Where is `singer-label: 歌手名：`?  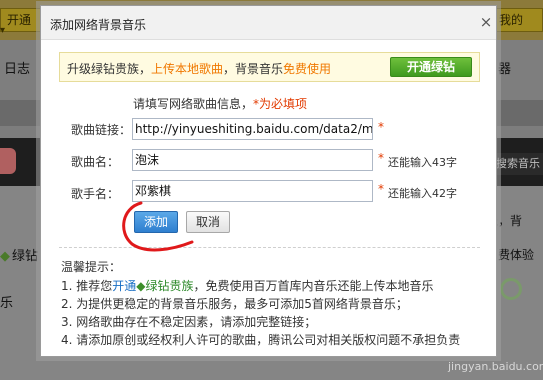 singer-label: 歌手名： is located at coordinates (95, 194).